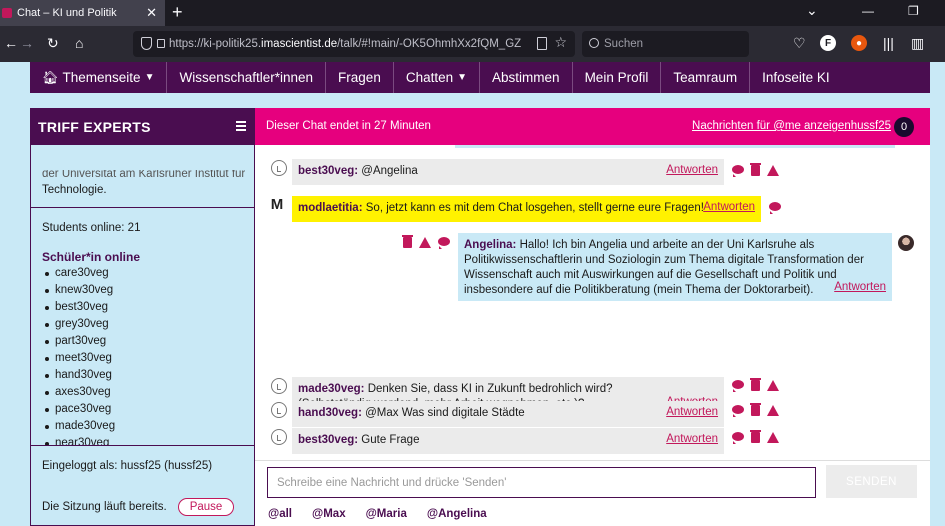 This screenshot has height=526, width=945. Describe the element at coordinates (665, 44) in the screenshot. I see `browser-search-input: Suchen` at that location.